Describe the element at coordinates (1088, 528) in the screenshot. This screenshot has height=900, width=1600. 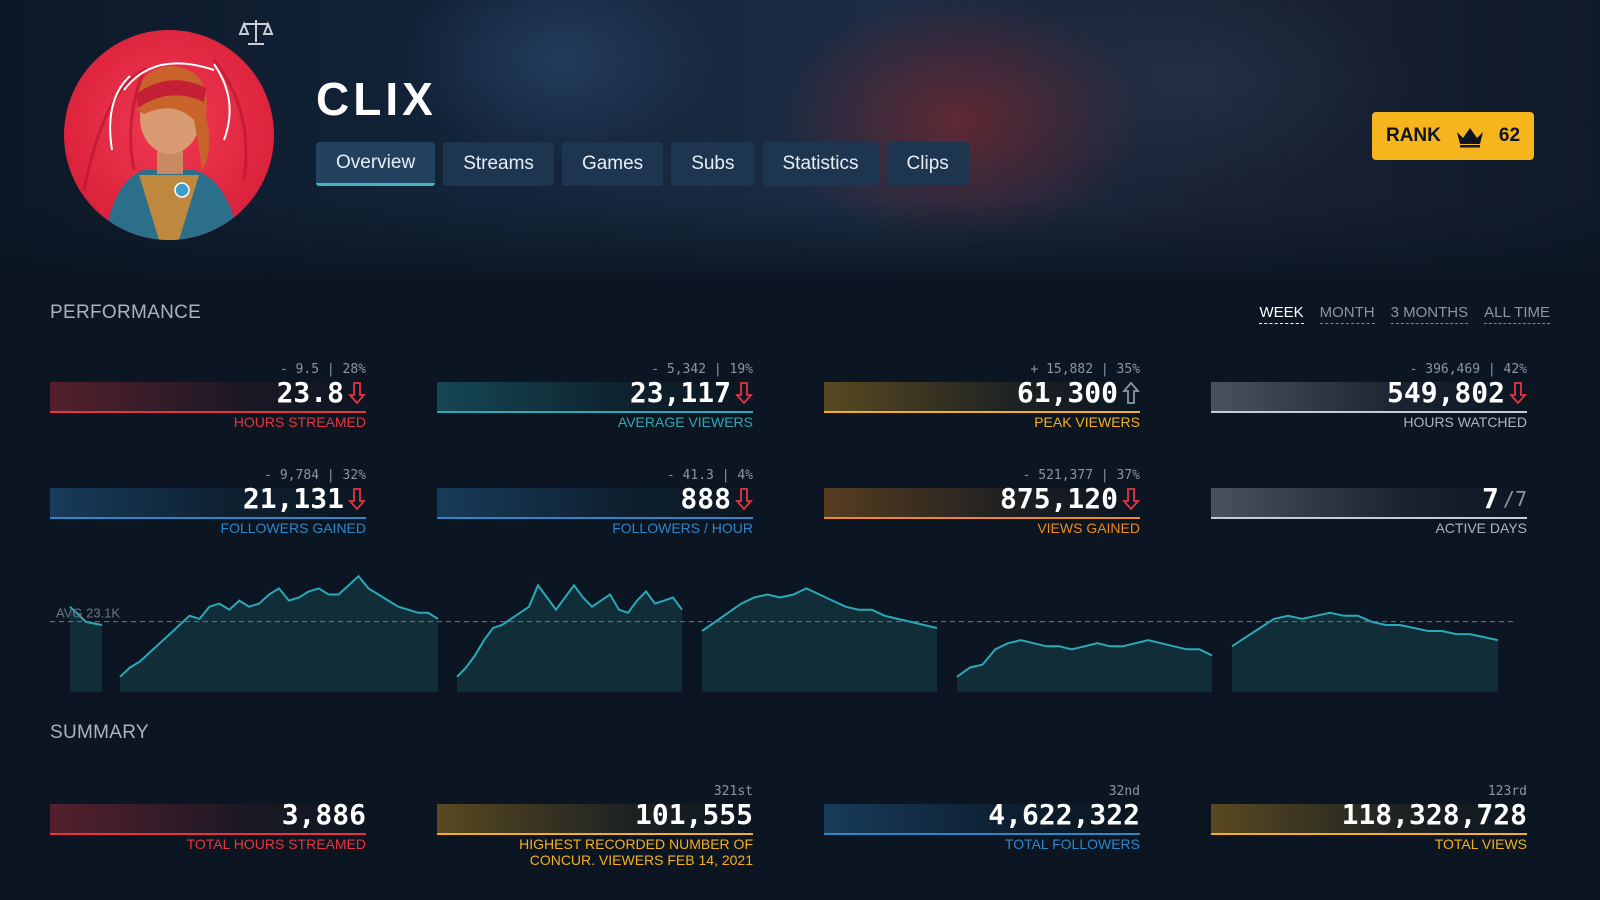
I see `stat-label: VIEWS GAINED` at that location.